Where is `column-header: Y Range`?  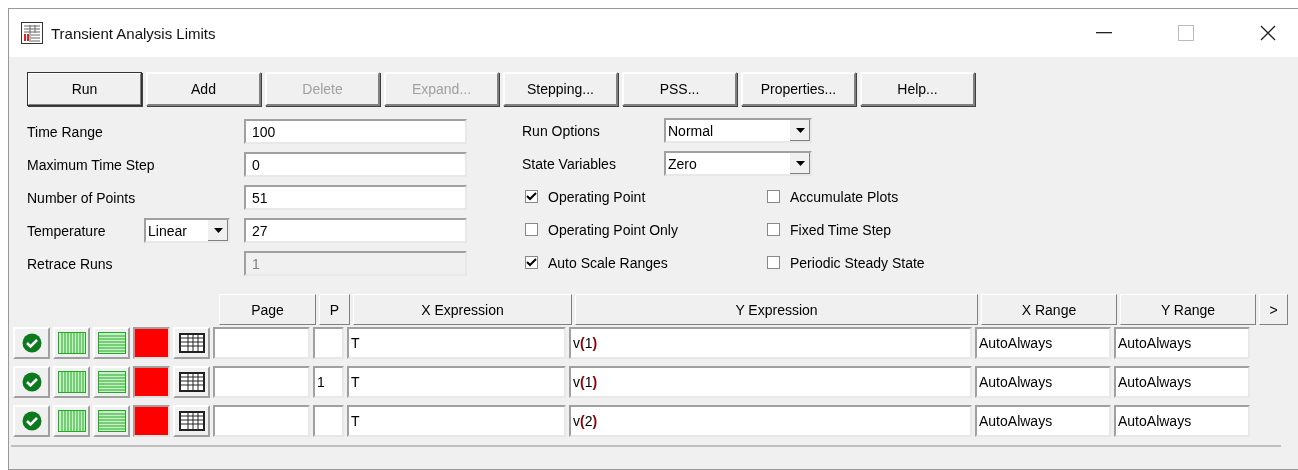
column-header: Y Range is located at coordinates (1188, 309).